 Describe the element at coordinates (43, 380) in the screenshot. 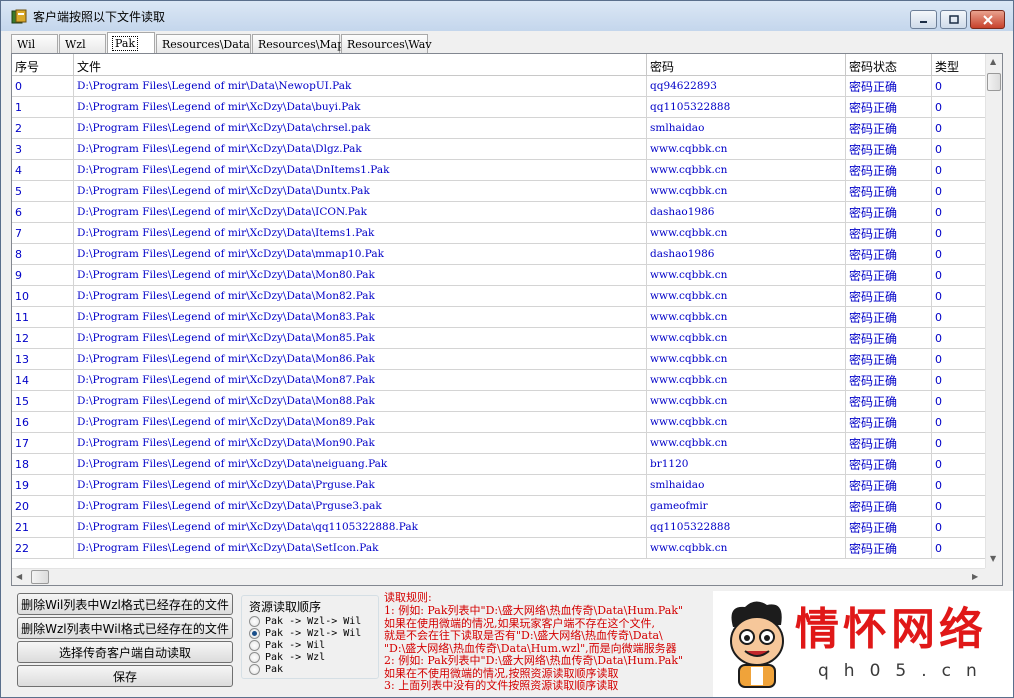

I see `cell-index: 14` at that location.